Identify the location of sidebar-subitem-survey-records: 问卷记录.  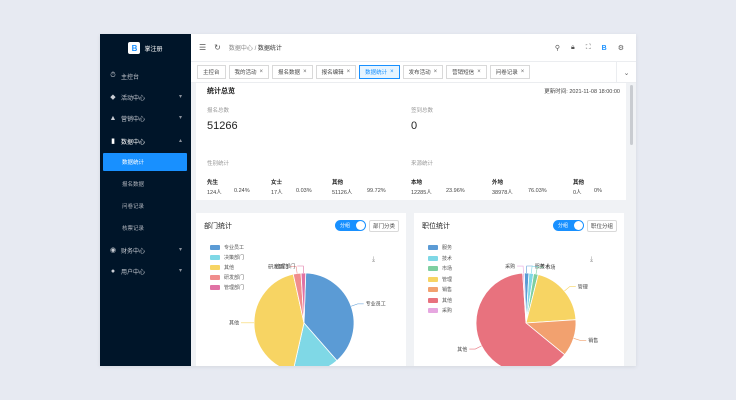
(145, 206).